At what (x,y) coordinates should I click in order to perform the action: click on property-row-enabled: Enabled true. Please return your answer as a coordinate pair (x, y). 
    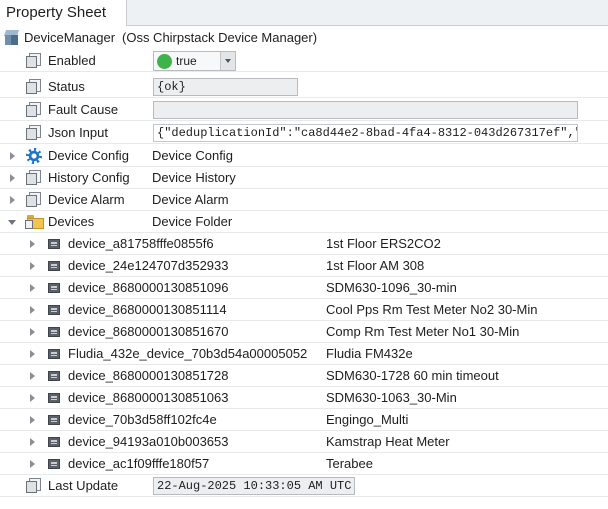
    Looking at the image, I should click on (304, 61).